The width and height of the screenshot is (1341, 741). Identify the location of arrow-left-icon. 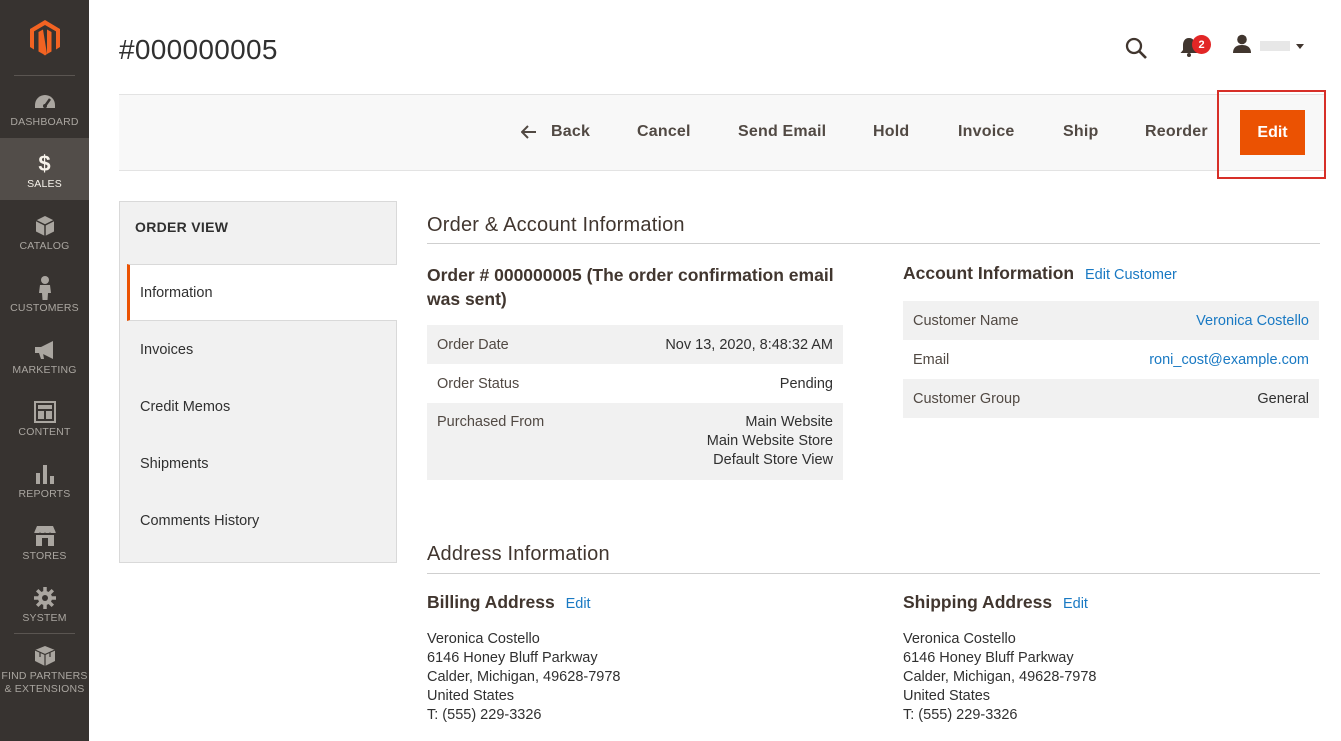
(528, 132).